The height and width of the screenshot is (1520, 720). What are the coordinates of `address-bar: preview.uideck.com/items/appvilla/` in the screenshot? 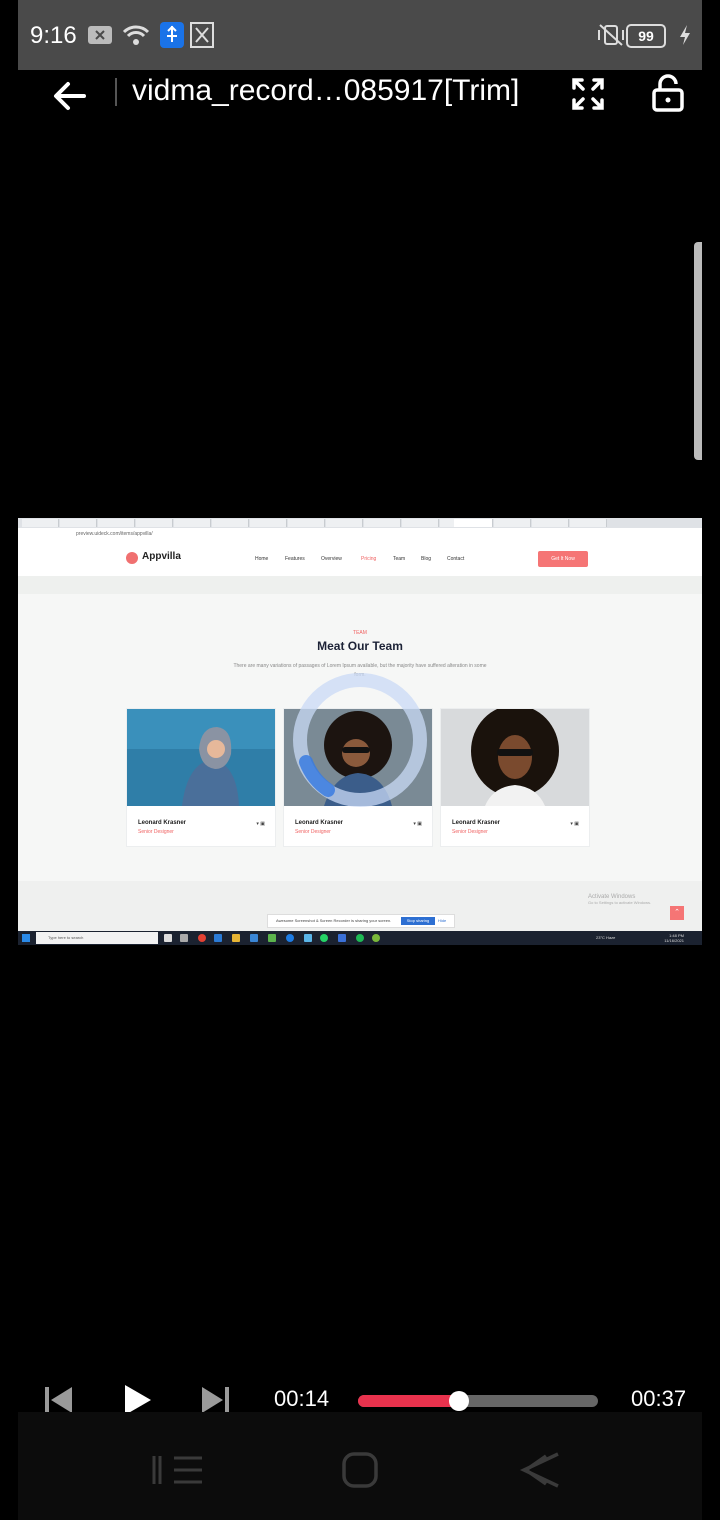 It's located at (360, 535).